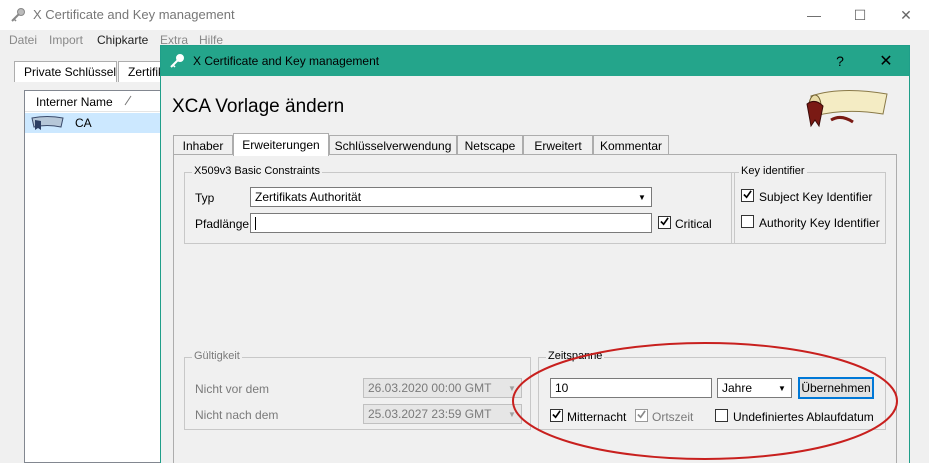 The width and height of the screenshot is (929, 463). I want to click on menu-datei: Datei, so click(23, 40).